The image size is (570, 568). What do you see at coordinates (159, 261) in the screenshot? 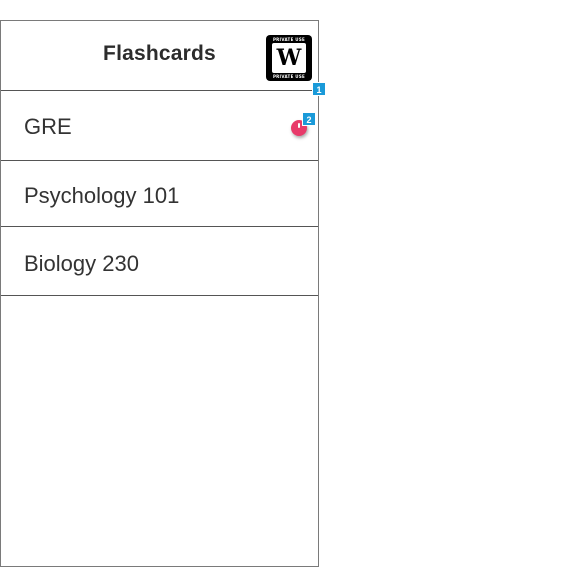
I see `list-item-biology-230: Biology 230` at bounding box center [159, 261].